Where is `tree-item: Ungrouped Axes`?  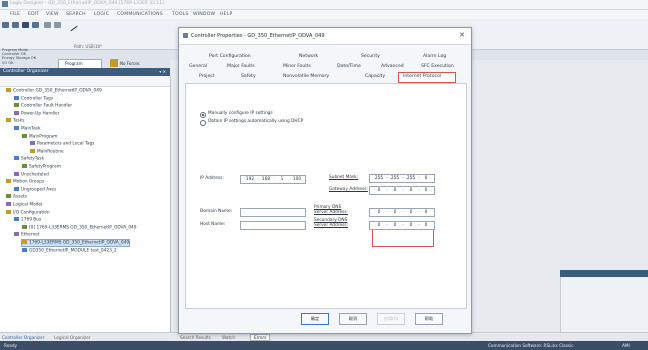 tree-item: Ungrouped Axes is located at coordinates (35, 189).